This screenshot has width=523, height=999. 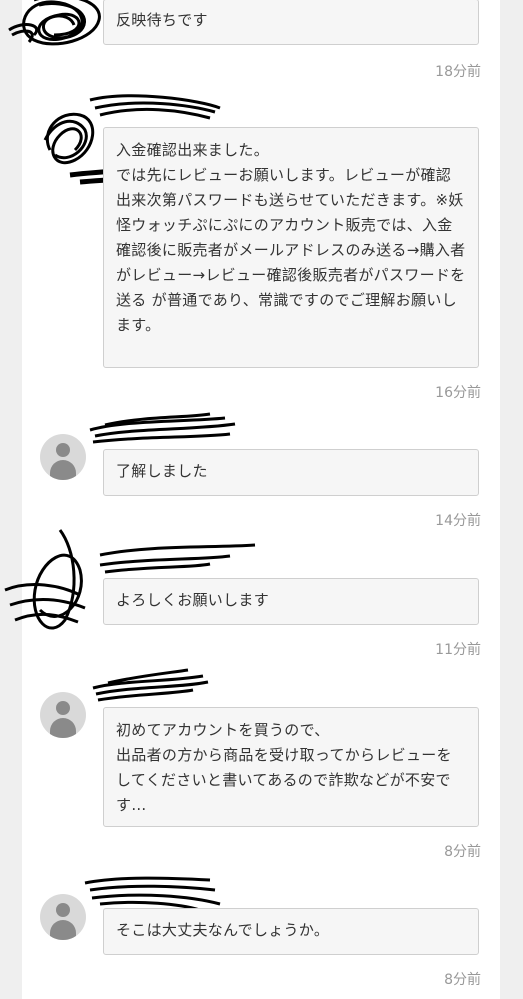 What do you see at coordinates (458, 72) in the screenshot?
I see `message-timestamp: 18分前` at bounding box center [458, 72].